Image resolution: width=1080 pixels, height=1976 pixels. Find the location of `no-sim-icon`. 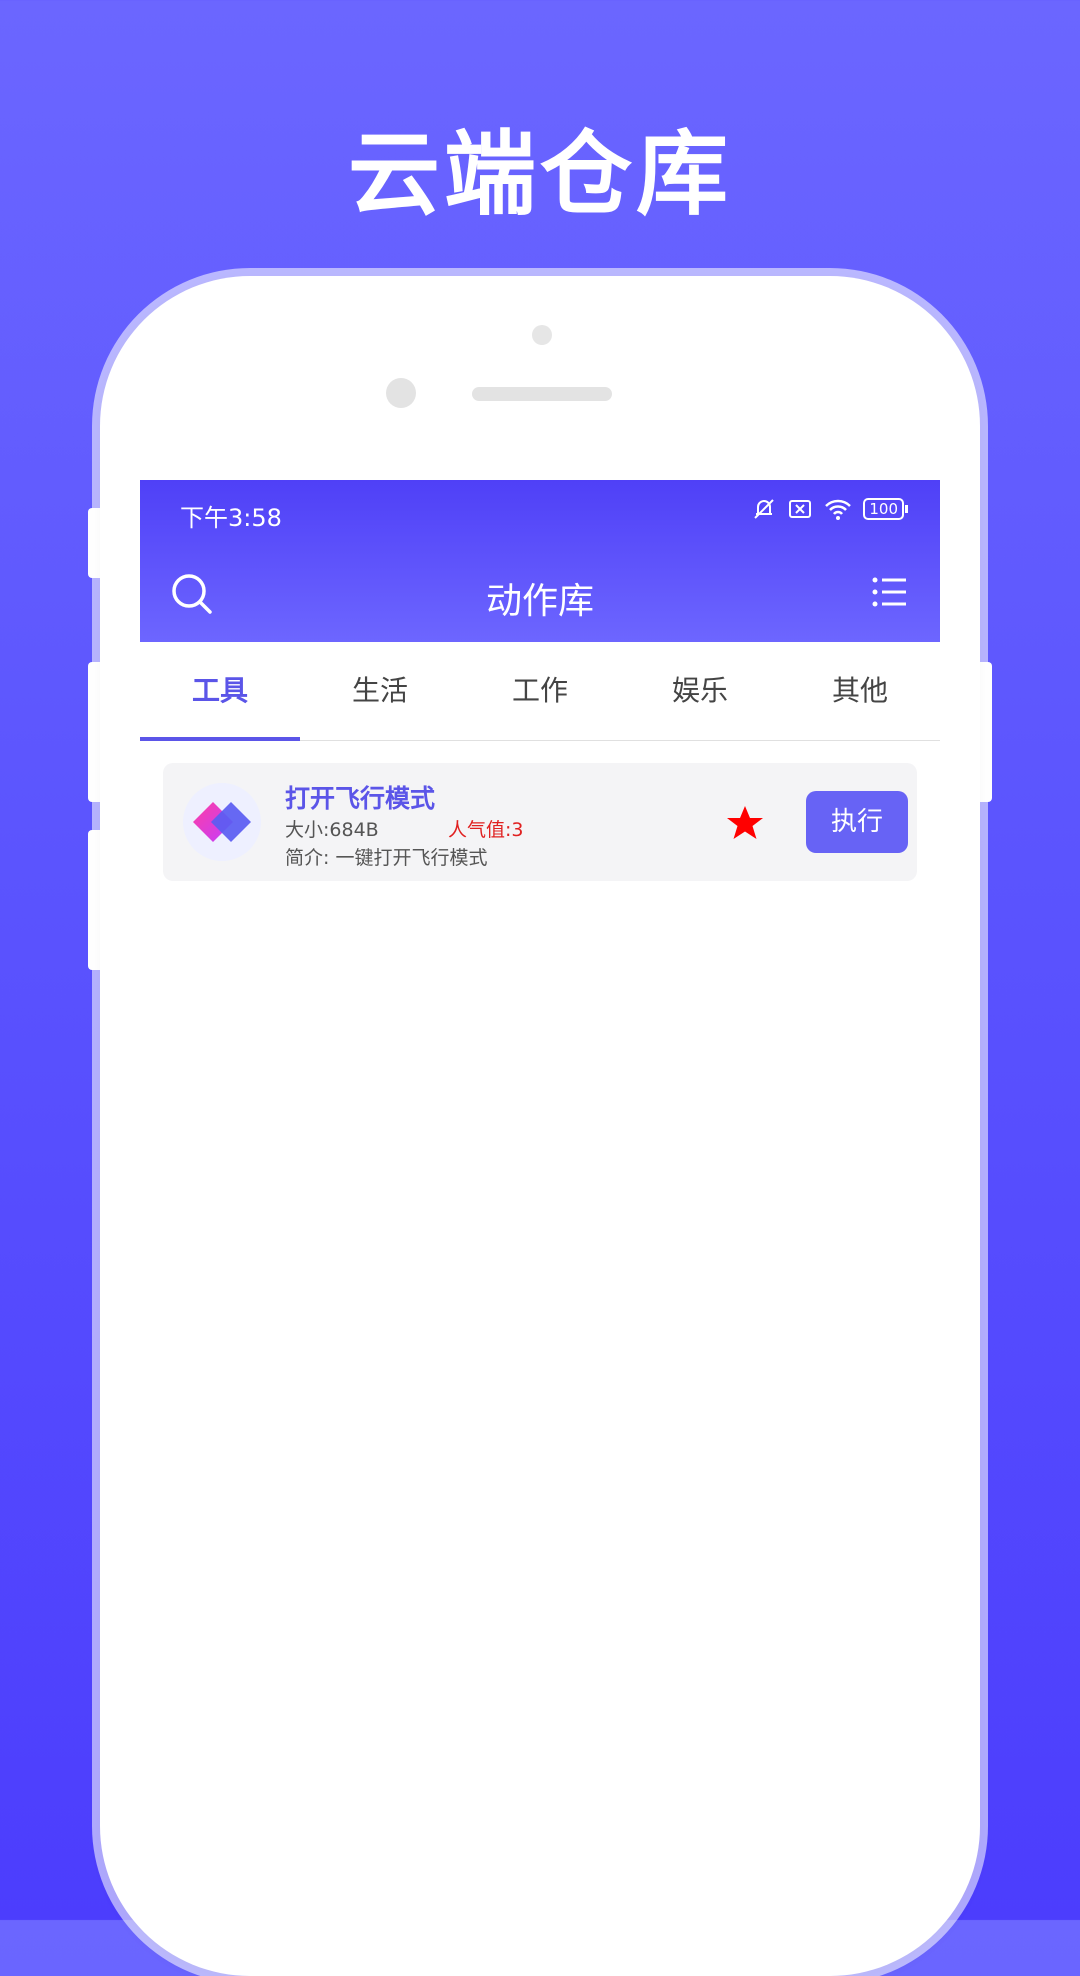

no-sim-icon is located at coordinates (800, 509).